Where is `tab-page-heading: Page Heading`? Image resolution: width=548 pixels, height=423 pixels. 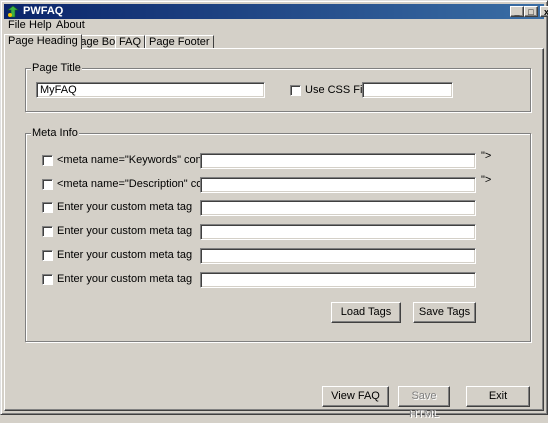 tab-page-heading: Page Heading is located at coordinates (43, 41).